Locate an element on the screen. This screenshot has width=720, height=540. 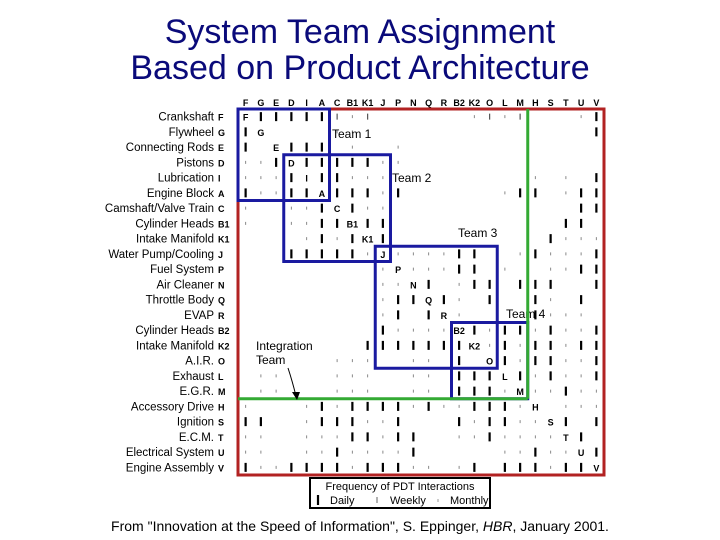
team-label: Team 2 is located at coordinates (412, 178).